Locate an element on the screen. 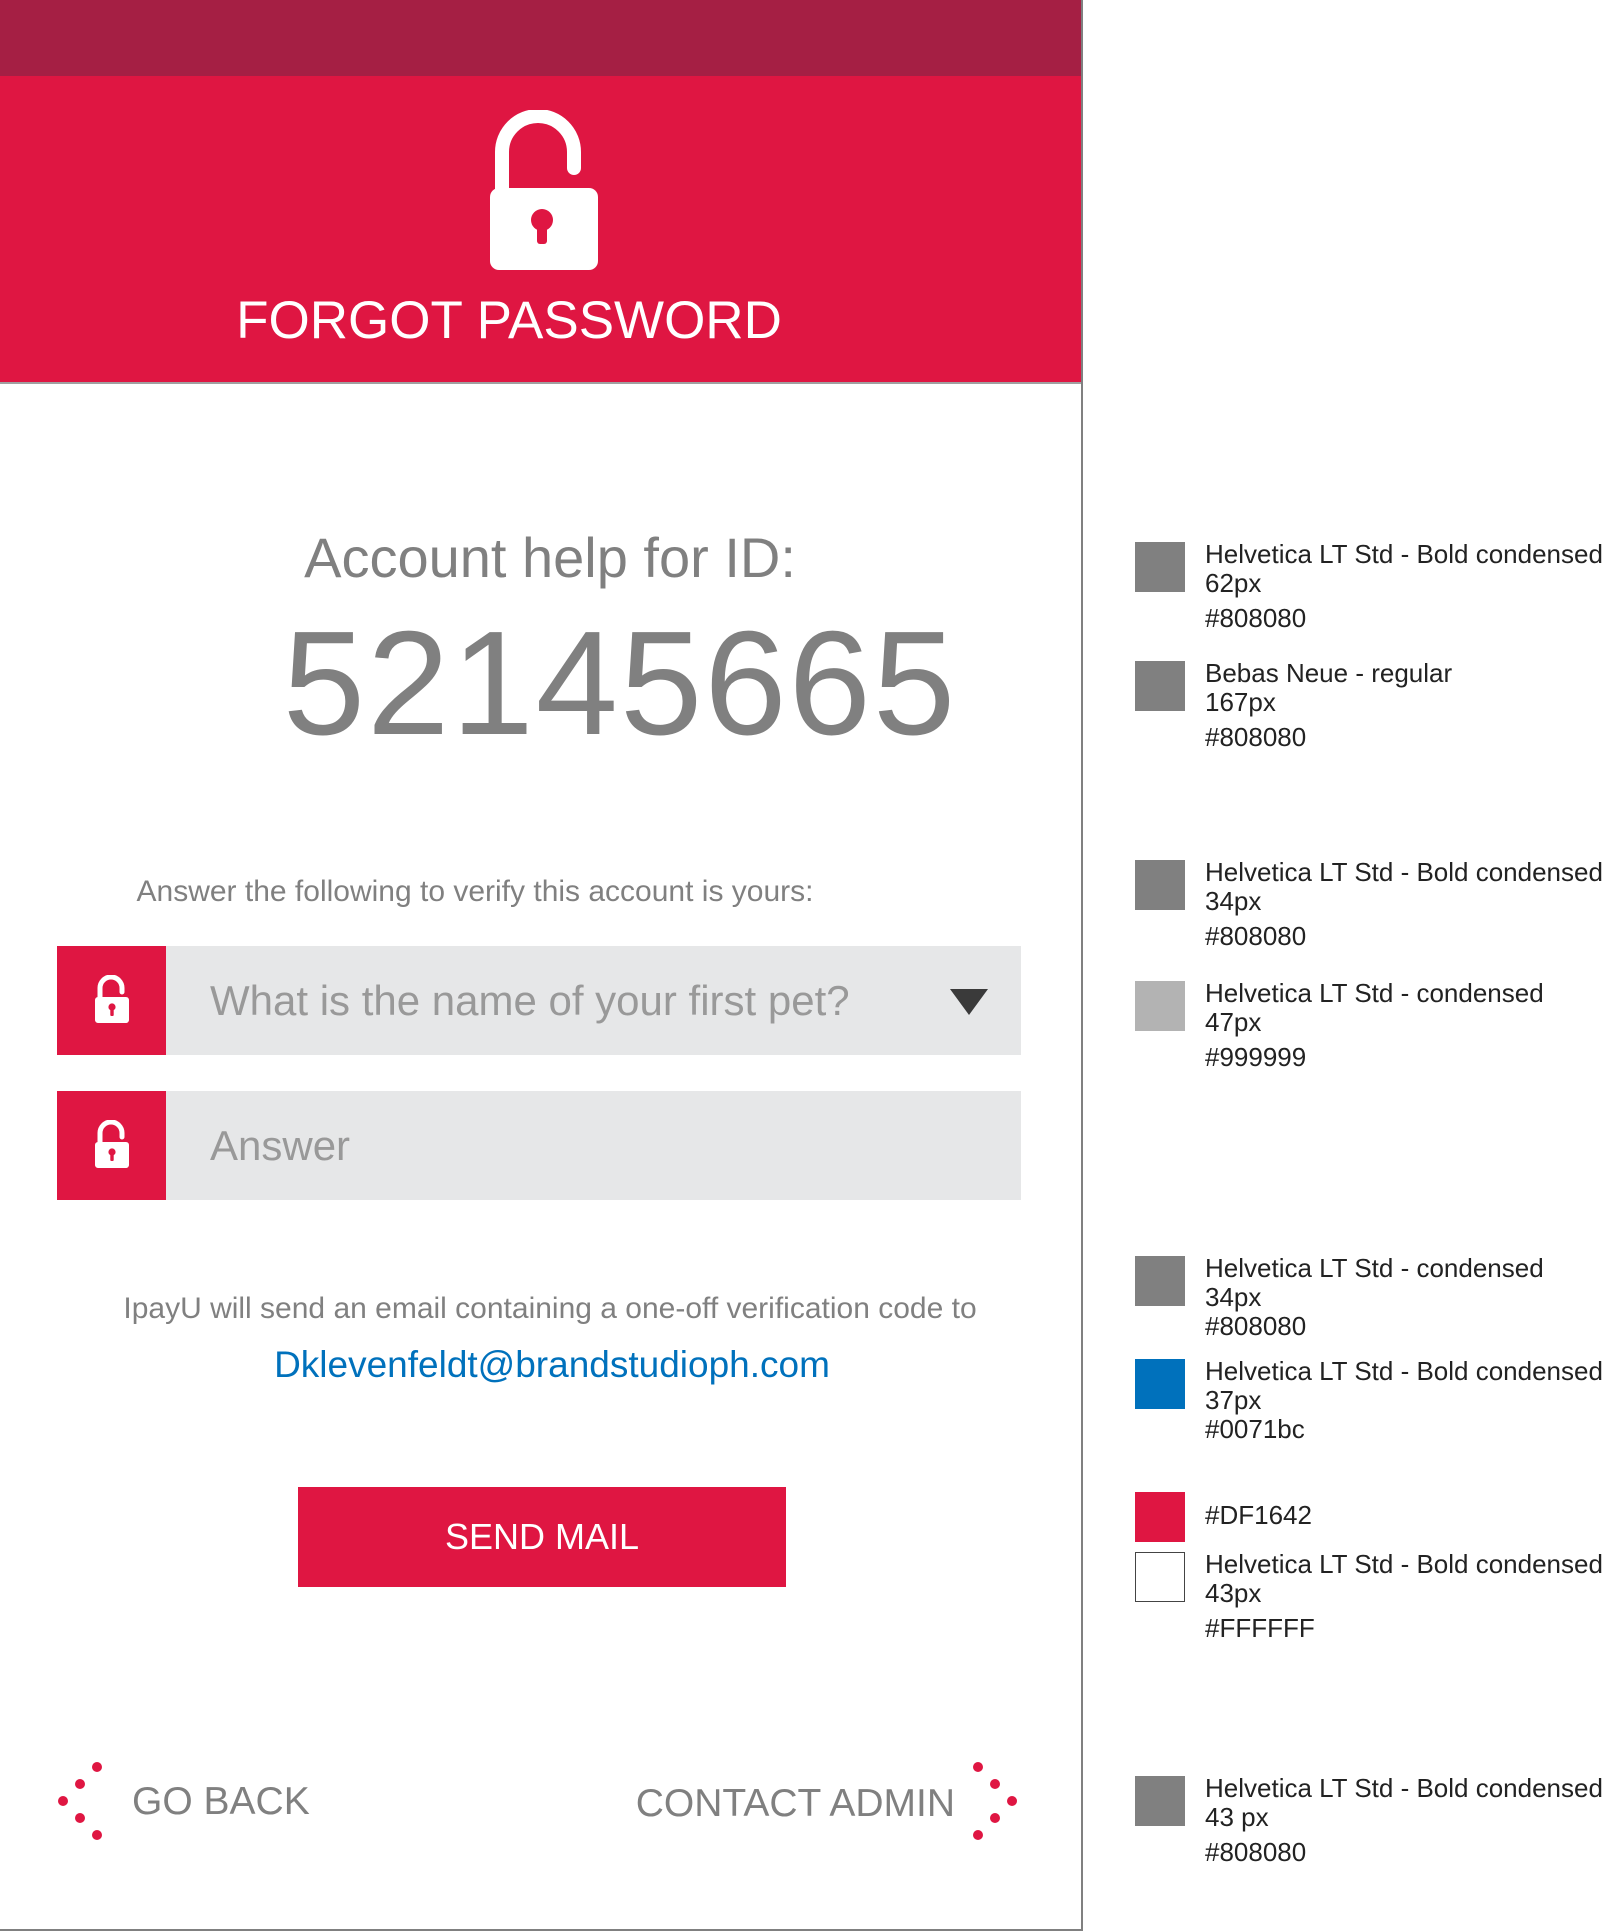 The image size is (1603, 1931). go-back-icon is located at coordinates (80, 1800).